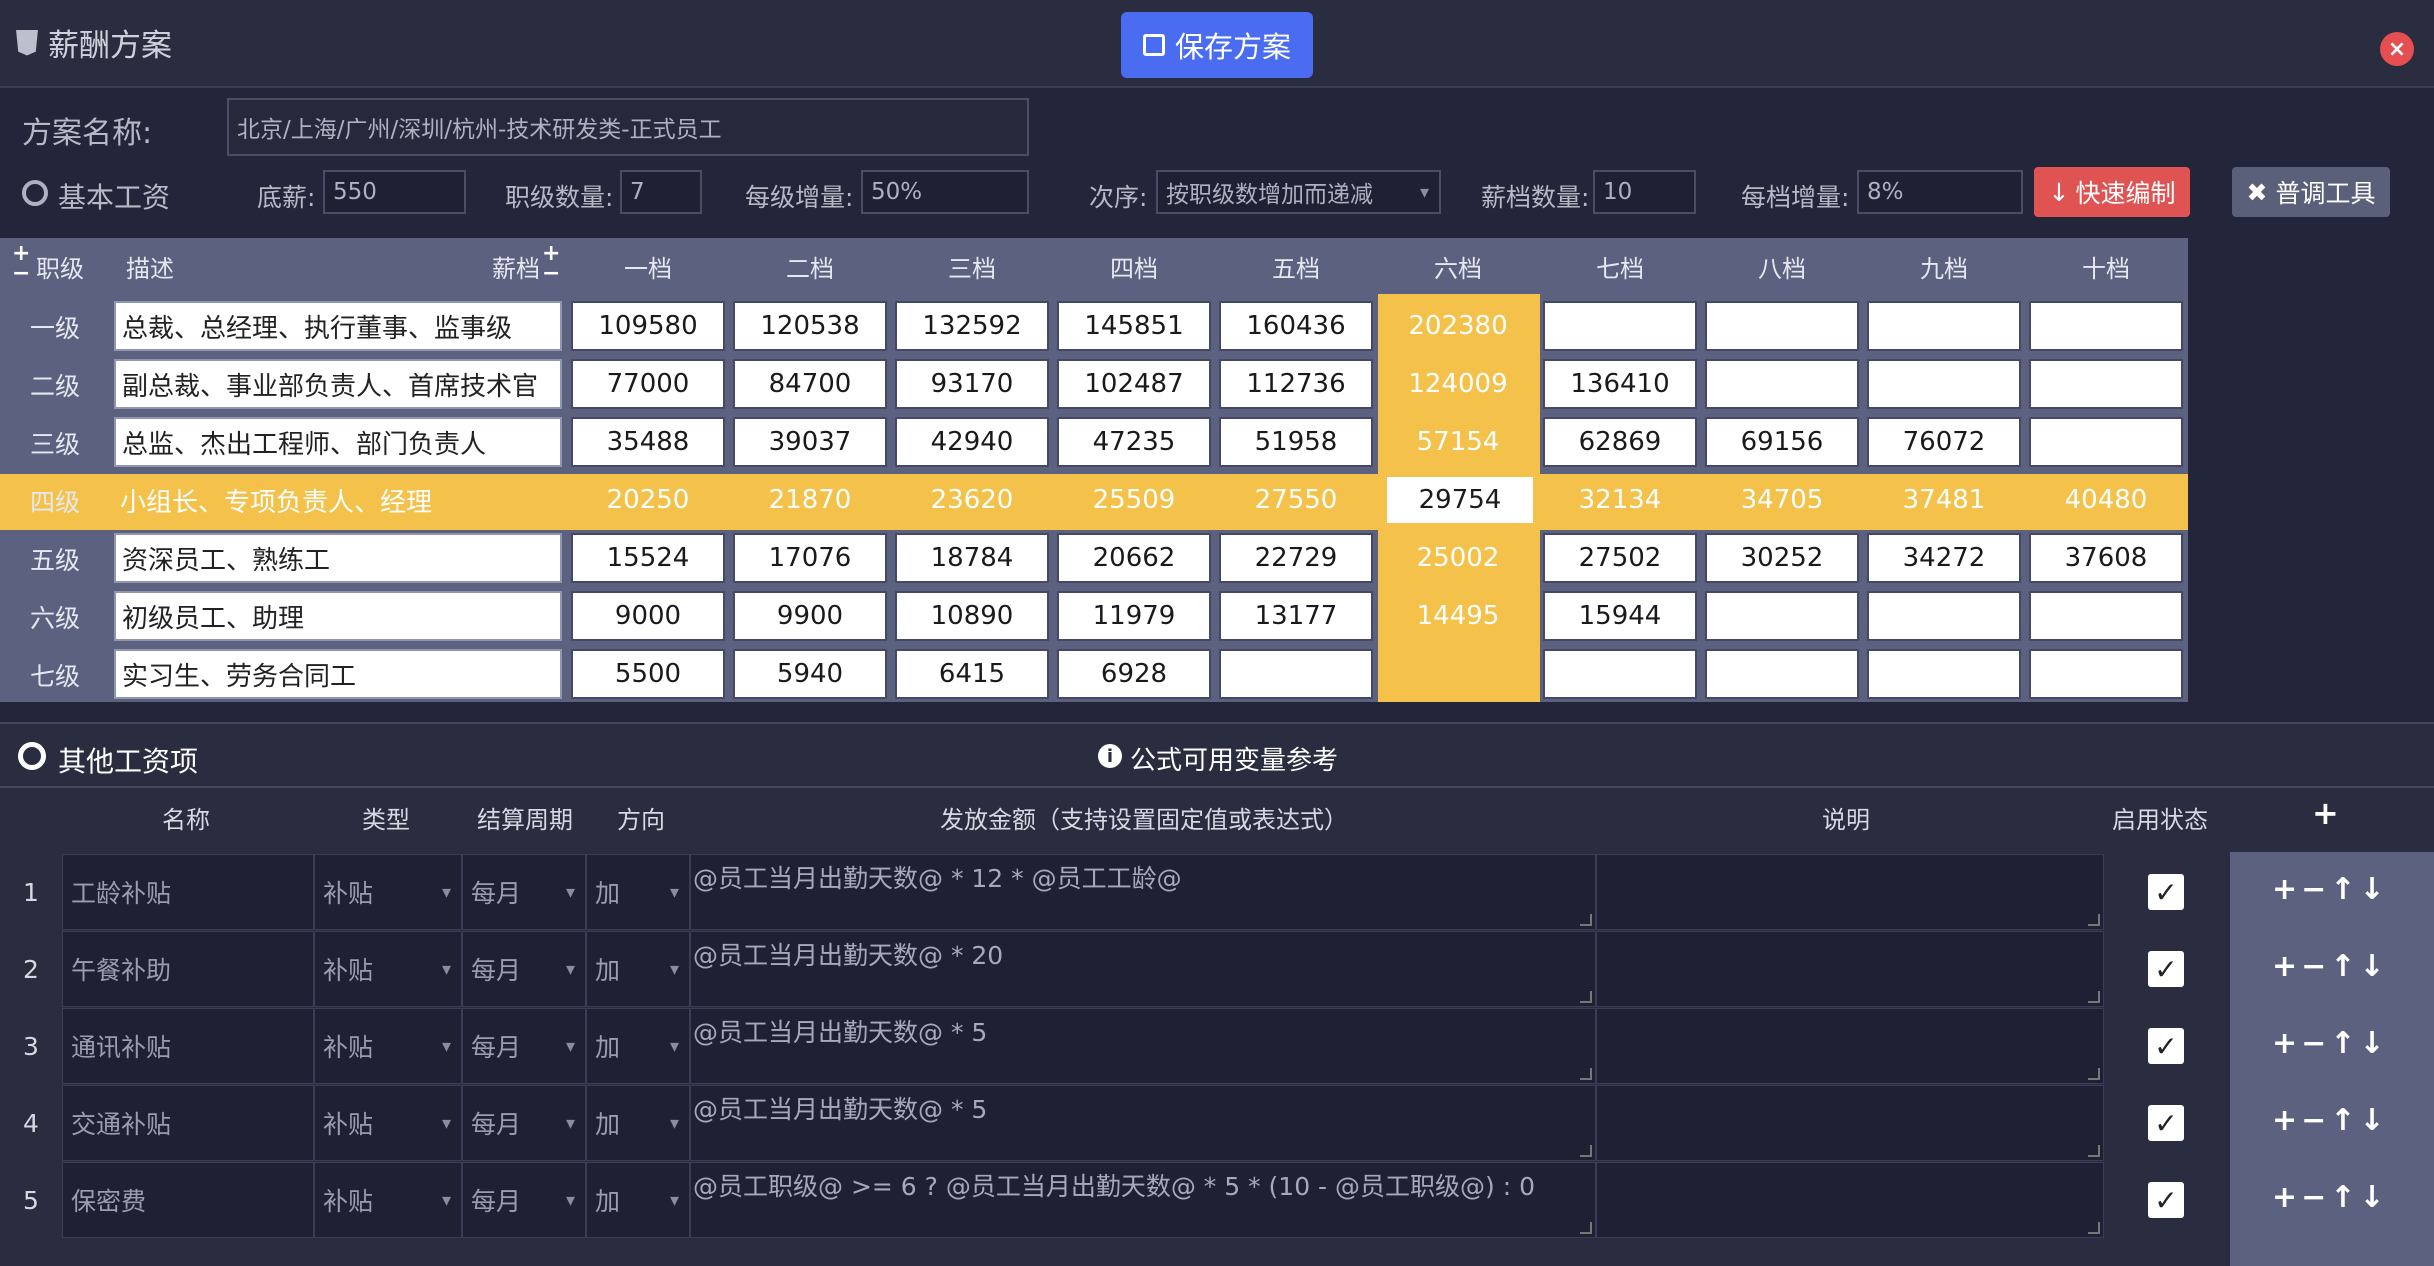 The width and height of the screenshot is (2434, 1266). I want to click on grade-count-input: 7, so click(661, 192).